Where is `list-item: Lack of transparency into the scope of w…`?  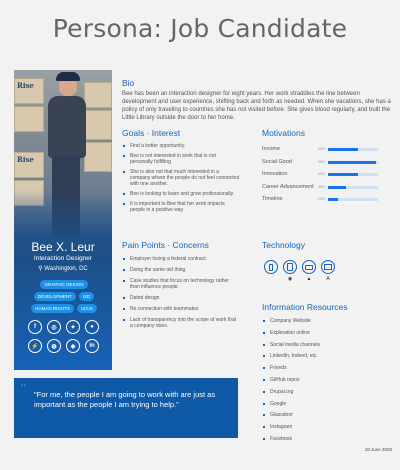
list-item: Lack of transparency into the scope of w… is located at coordinates (181, 323).